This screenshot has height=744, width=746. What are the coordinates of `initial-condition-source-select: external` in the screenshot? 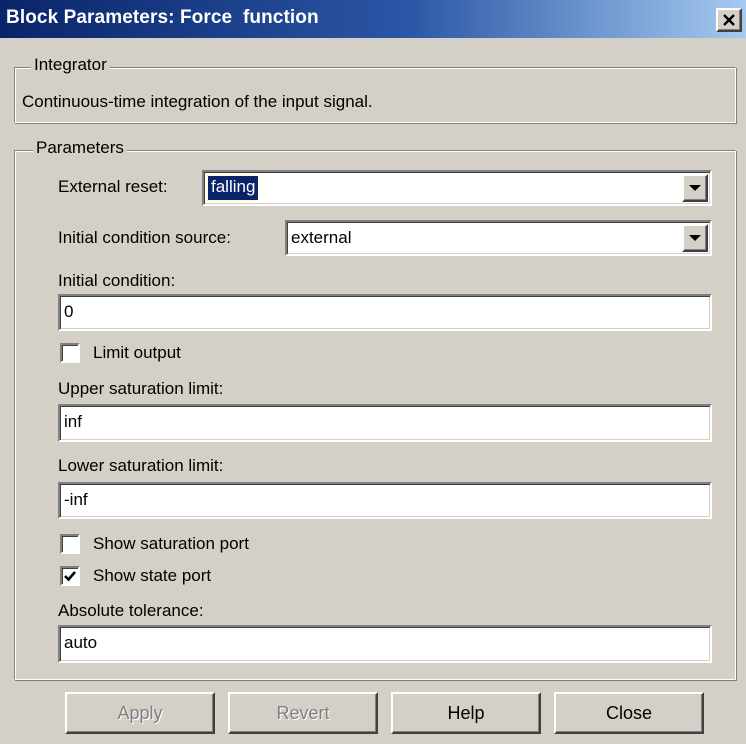 It's located at (498, 238).